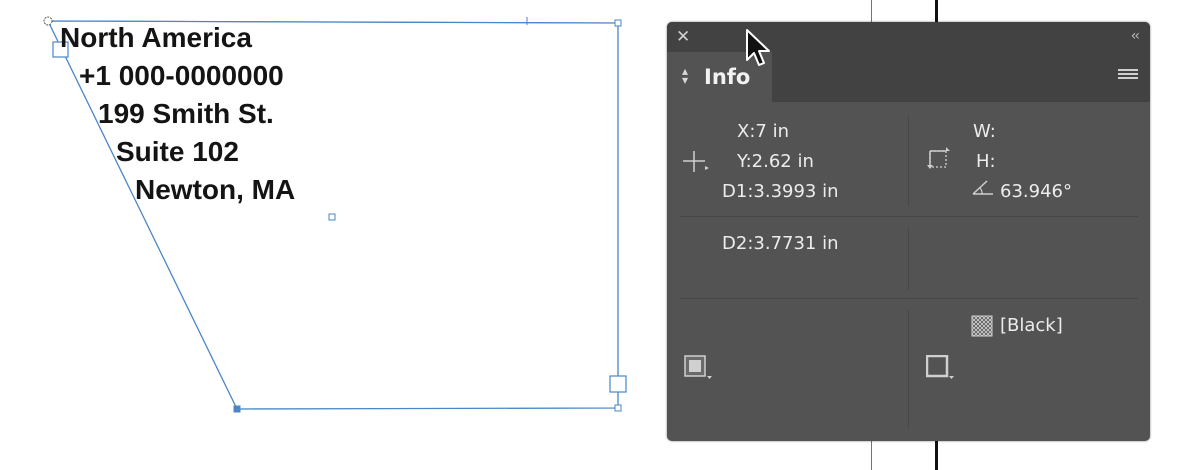 The image size is (1188, 470). I want to click on corner-handle-bottom-right, so click(618, 408).